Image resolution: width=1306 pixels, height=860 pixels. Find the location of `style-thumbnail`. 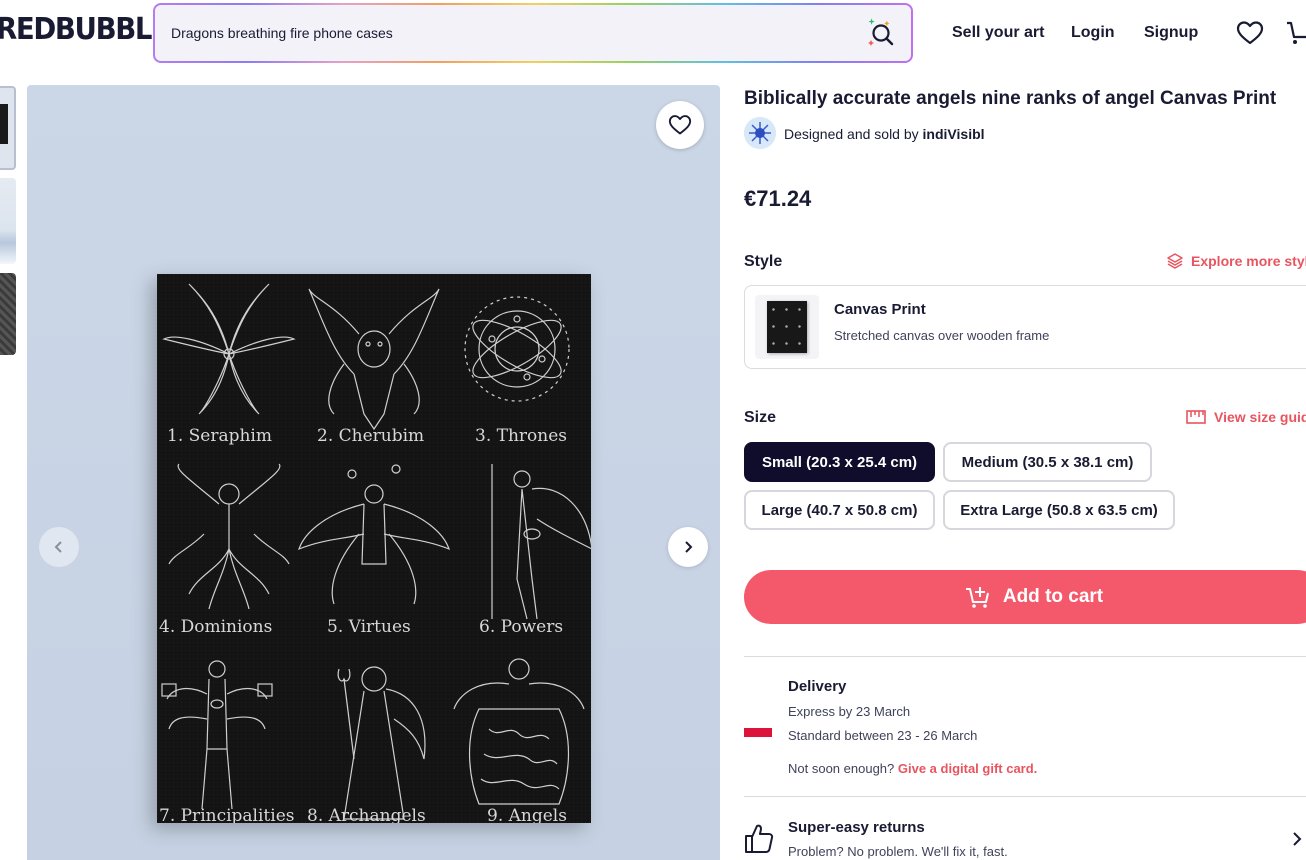

style-thumbnail is located at coordinates (787, 327).